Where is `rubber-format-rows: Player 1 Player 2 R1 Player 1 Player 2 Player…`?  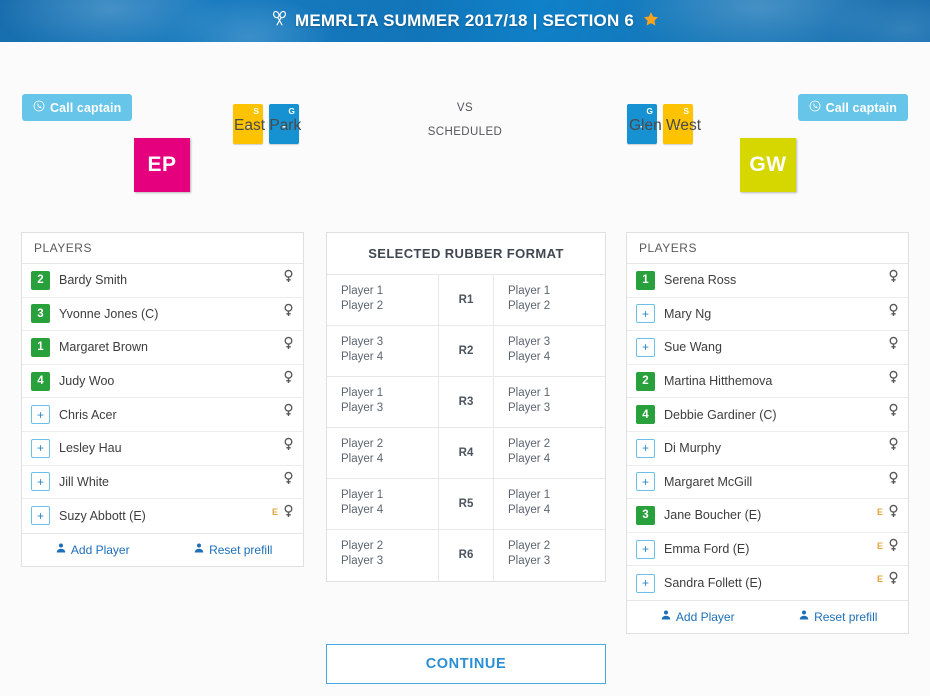 rubber-format-rows: Player 1 Player 2 R1 Player 1 Player 2 Player… is located at coordinates (466, 428).